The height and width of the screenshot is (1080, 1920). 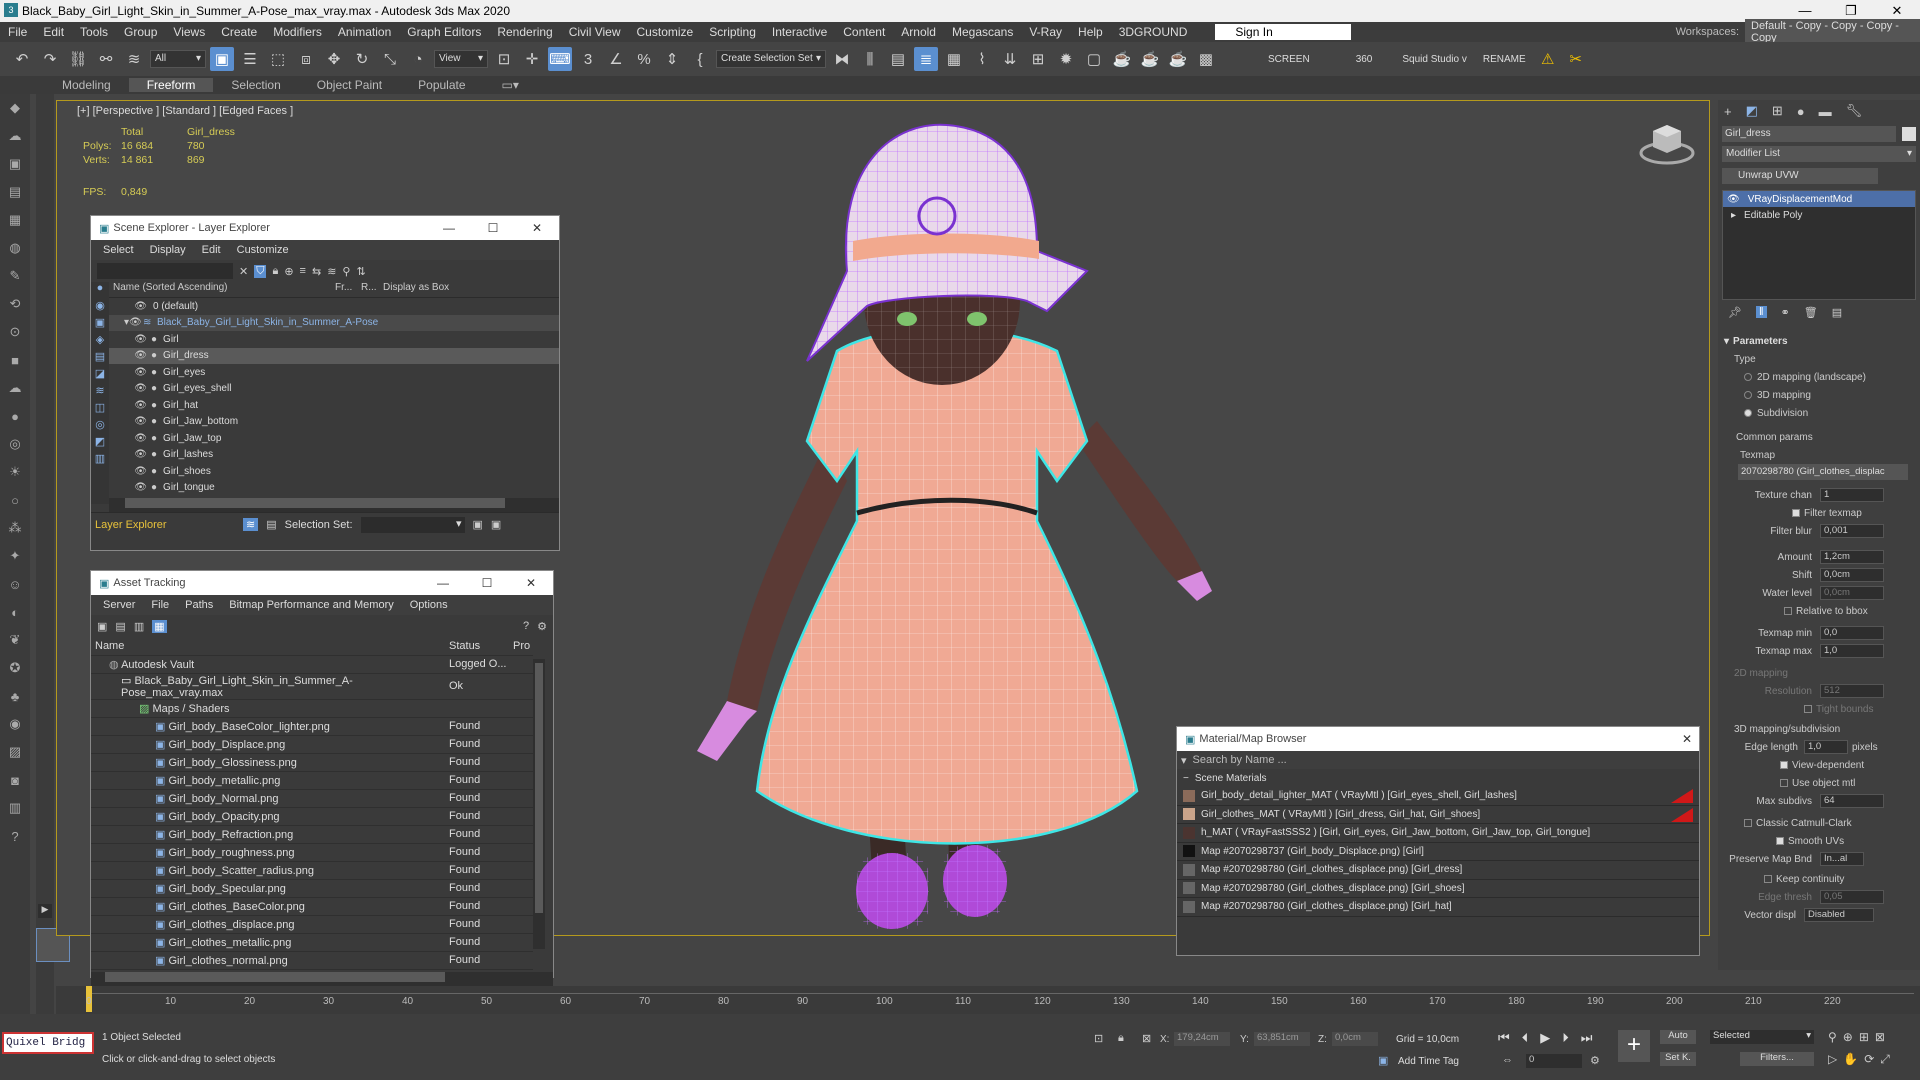 What do you see at coordinates (334, 505) in the screenshot?
I see `se-horizontal-scrollbar` at bounding box center [334, 505].